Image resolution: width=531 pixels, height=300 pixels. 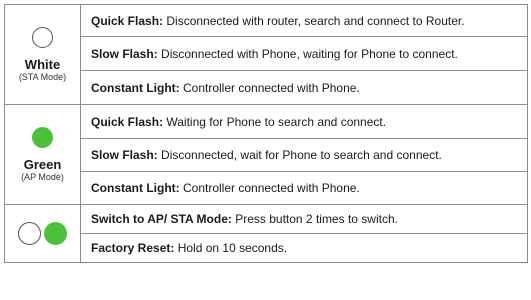 I want to click on white-mode-block: White (STA Mode), so click(x=42, y=54).